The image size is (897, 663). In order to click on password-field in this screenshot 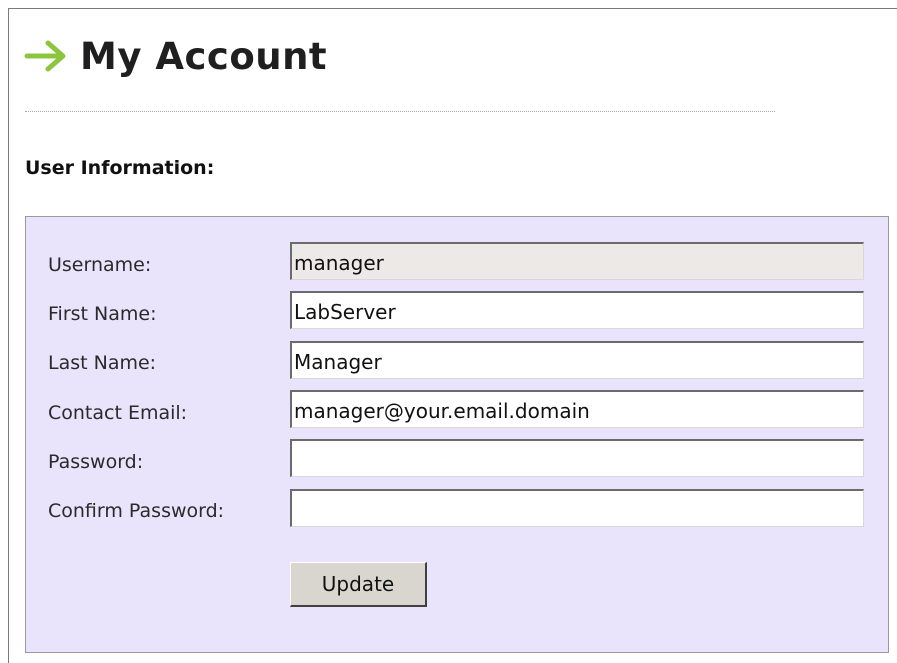, I will do `click(577, 458)`.